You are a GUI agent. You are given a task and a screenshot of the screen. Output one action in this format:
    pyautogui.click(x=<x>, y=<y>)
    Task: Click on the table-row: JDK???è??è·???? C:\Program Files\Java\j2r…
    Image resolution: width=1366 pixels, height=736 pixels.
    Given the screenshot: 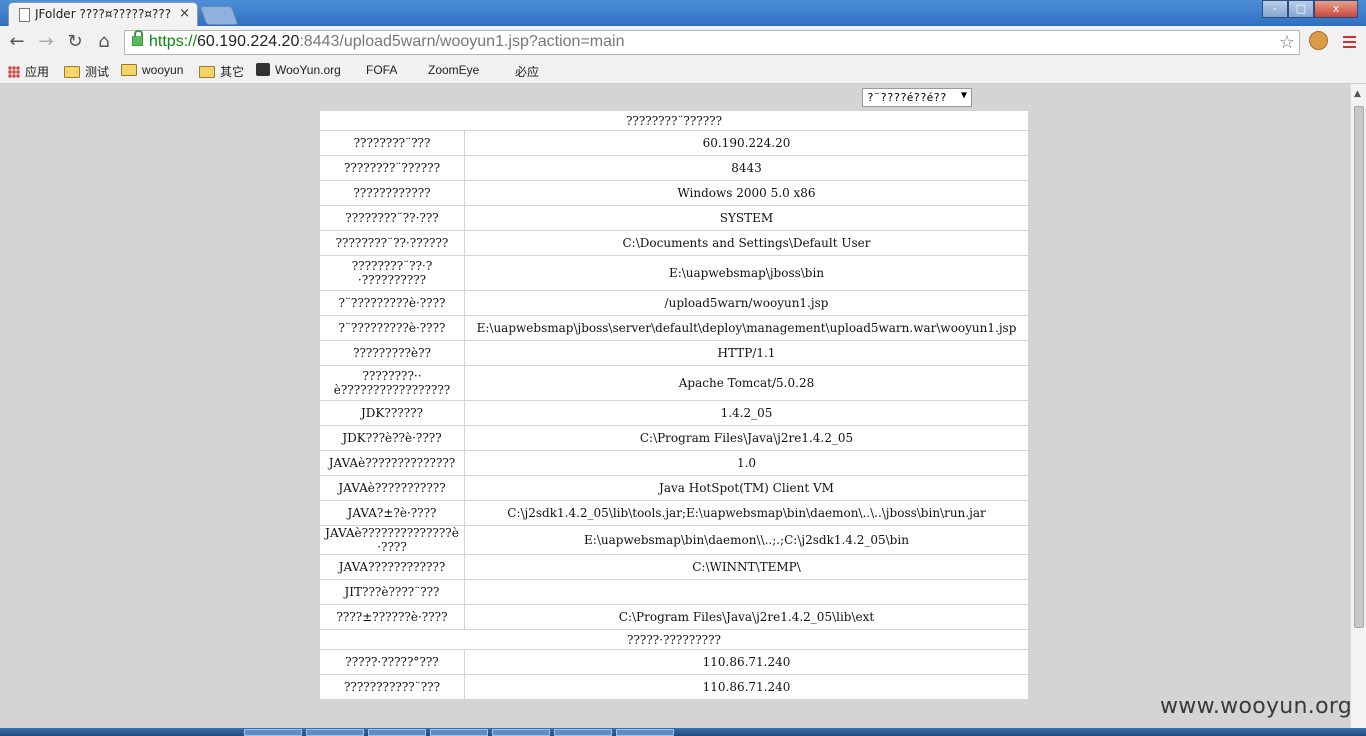 What is the action you would take?
    pyautogui.click(x=674, y=438)
    